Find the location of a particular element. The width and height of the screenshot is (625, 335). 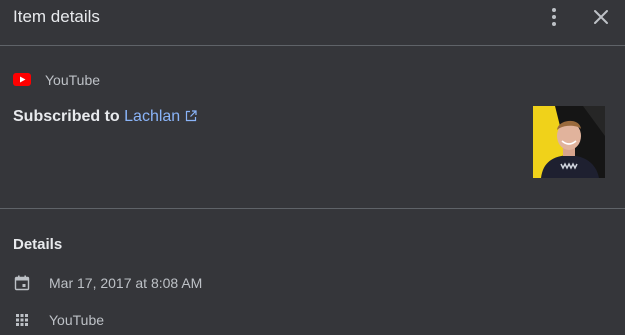

dialog-title: Item details is located at coordinates (56, 16).